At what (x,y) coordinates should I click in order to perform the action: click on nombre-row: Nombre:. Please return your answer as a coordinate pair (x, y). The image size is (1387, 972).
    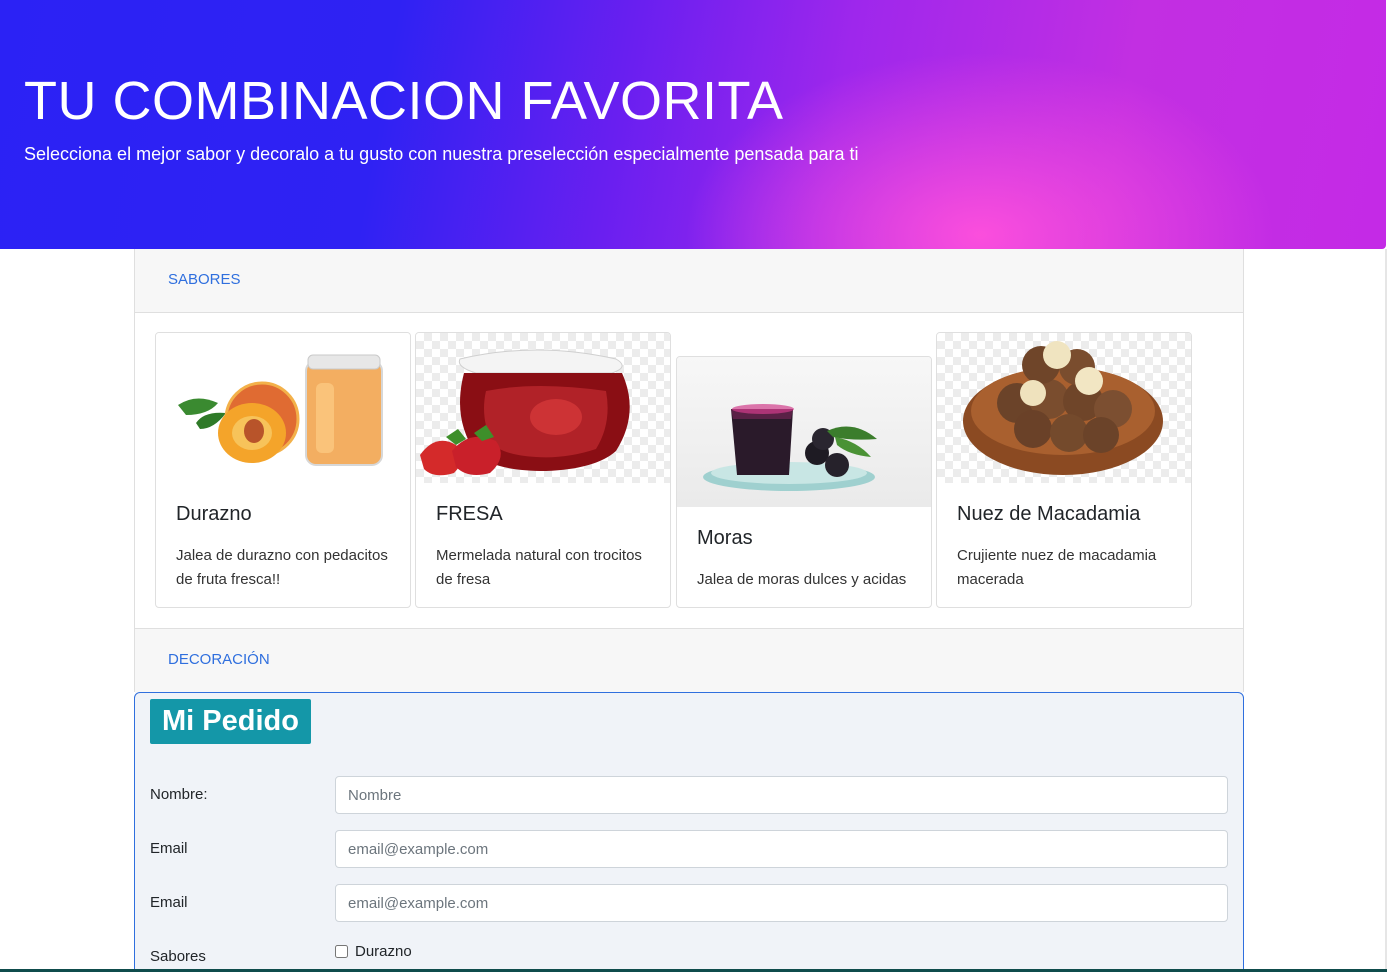
    Looking at the image, I should click on (690, 795).